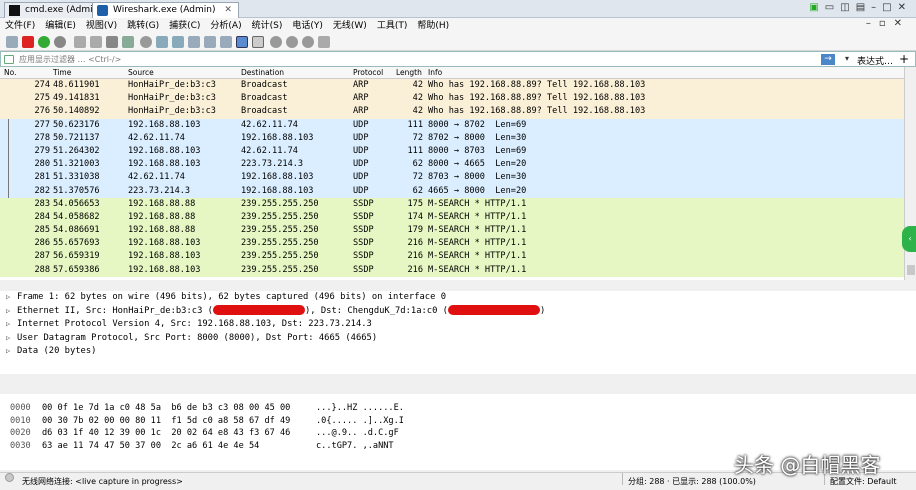  Describe the element at coordinates (909, 239) in the screenshot. I see `side-float-button: ‹` at that location.